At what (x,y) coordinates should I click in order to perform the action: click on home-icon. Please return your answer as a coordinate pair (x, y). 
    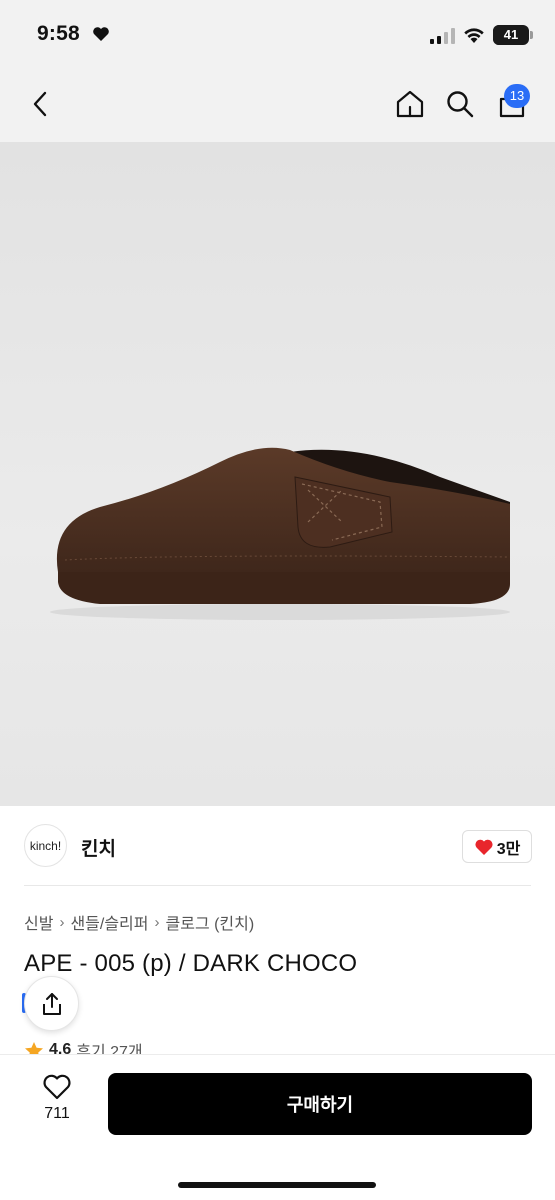
    Looking at the image, I should click on (410, 104).